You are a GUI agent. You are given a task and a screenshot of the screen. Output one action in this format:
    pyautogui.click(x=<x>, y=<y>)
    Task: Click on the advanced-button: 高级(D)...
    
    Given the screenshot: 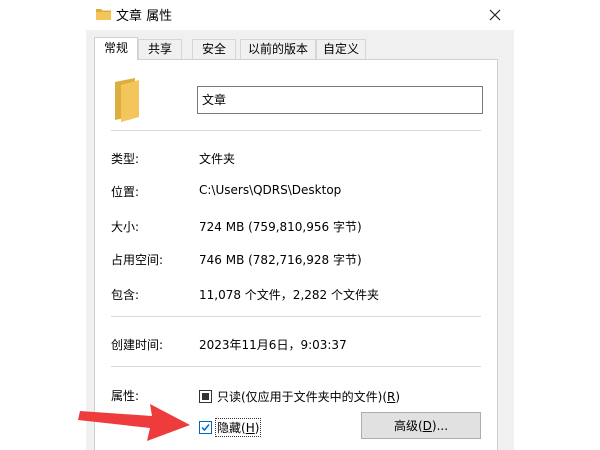 What is the action you would take?
    pyautogui.click(x=421, y=425)
    